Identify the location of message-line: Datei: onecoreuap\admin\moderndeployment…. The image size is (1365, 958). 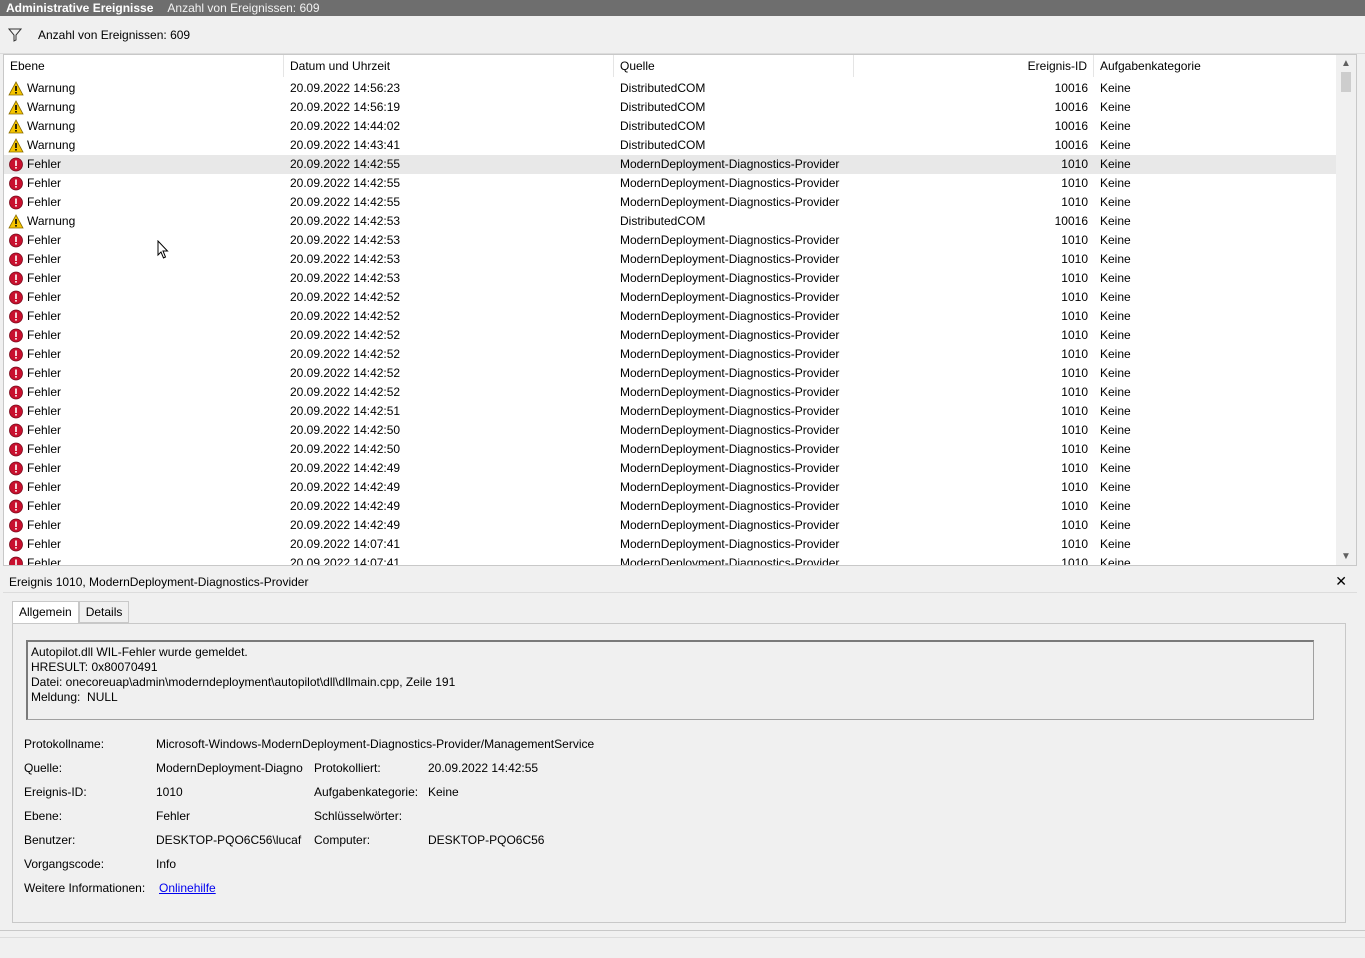
(243, 682).